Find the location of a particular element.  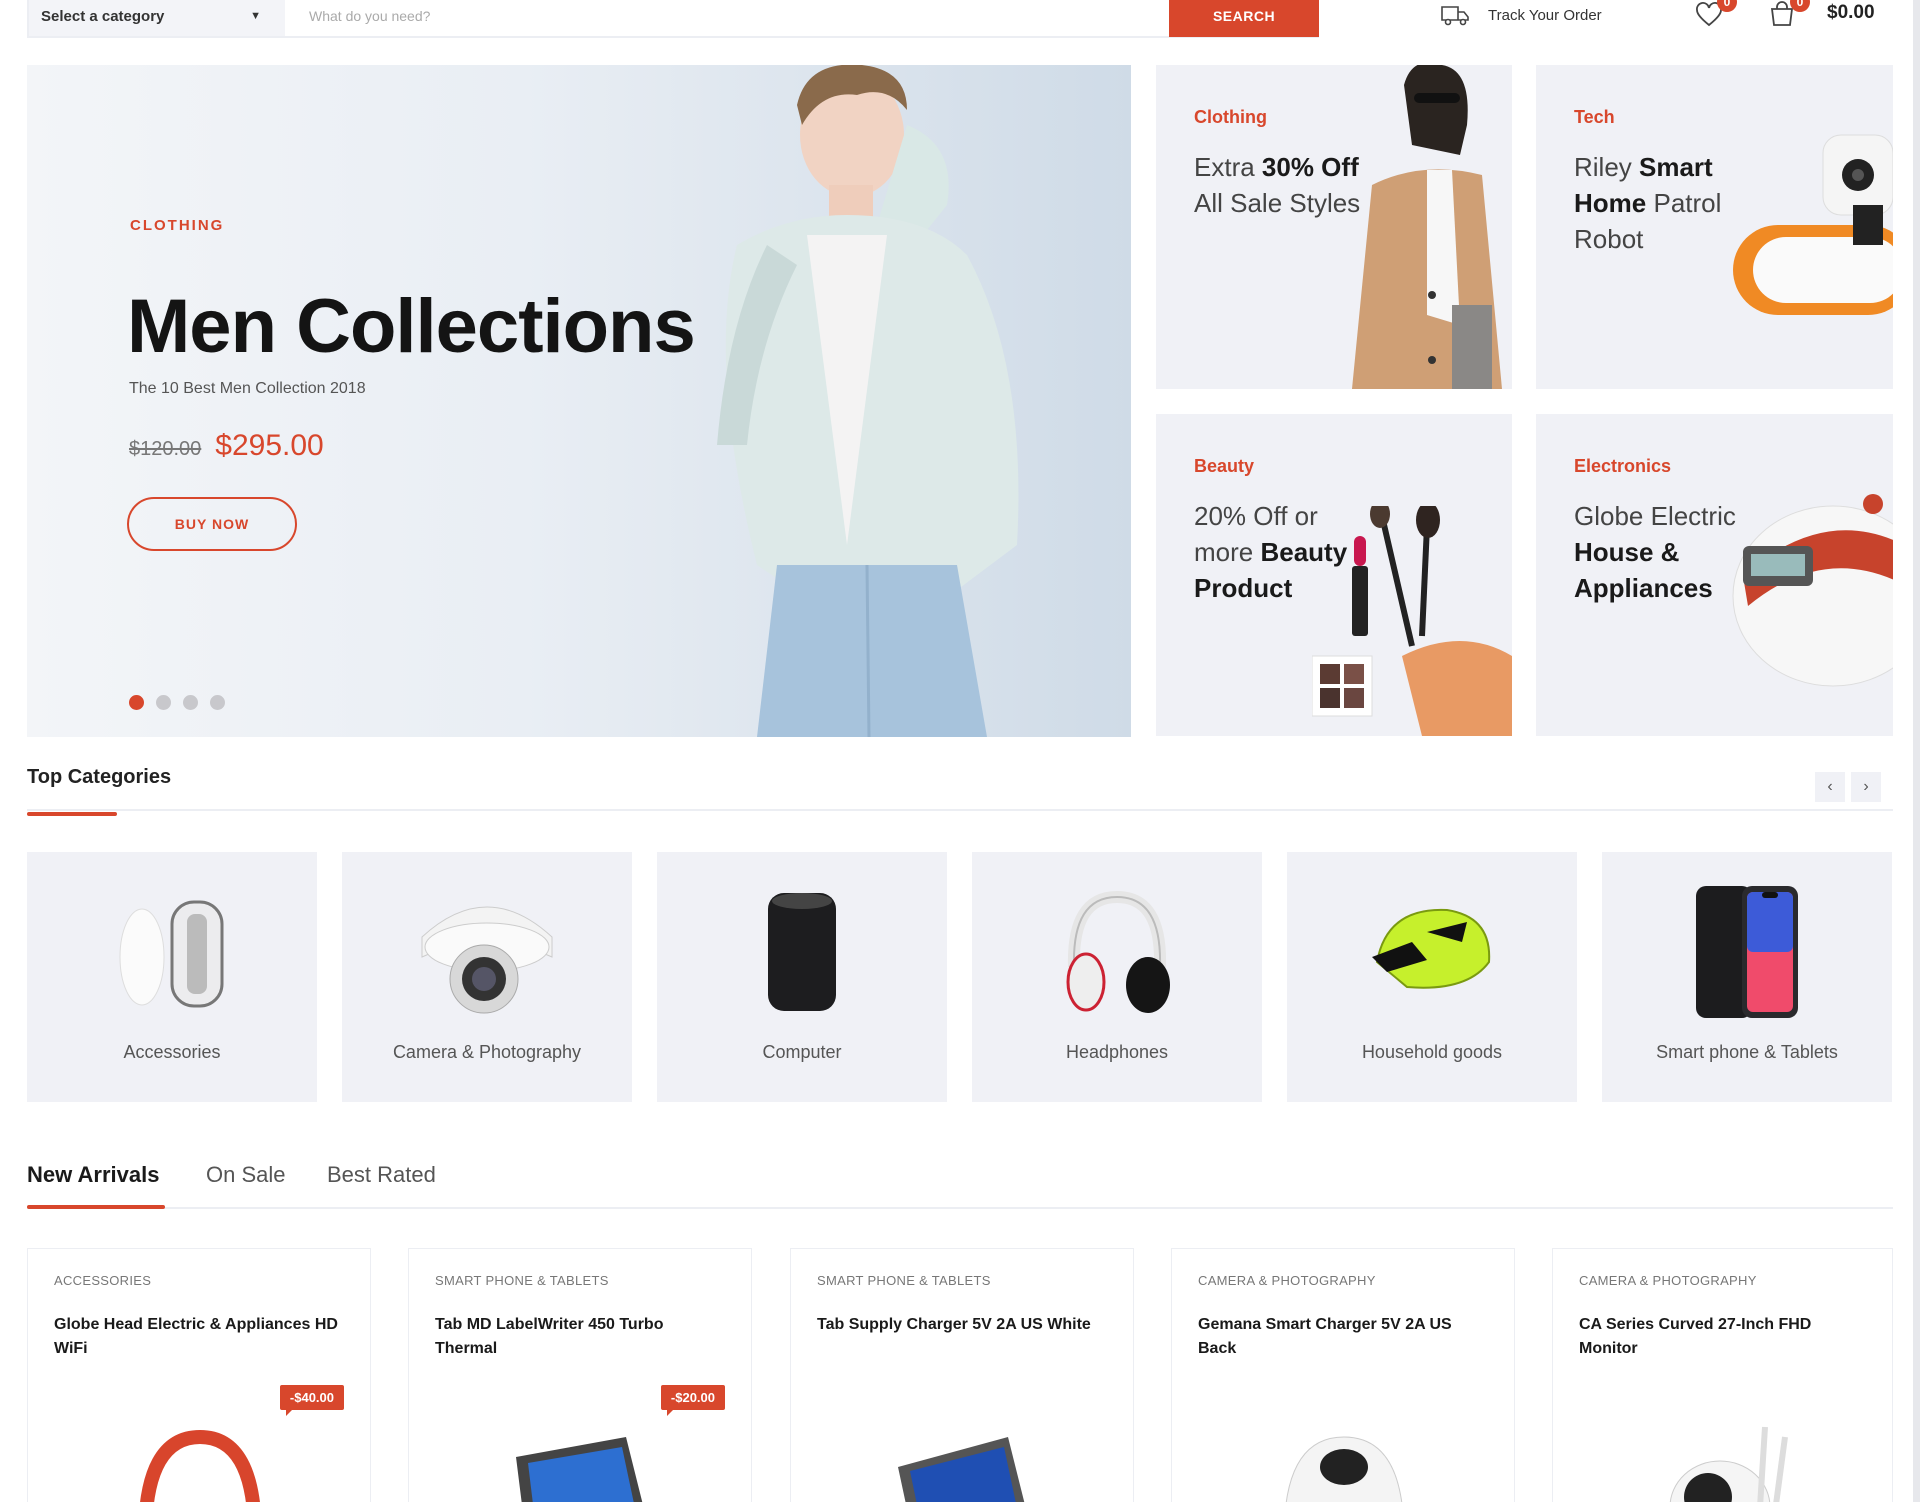

hero-title: Men Collections is located at coordinates (411, 326).